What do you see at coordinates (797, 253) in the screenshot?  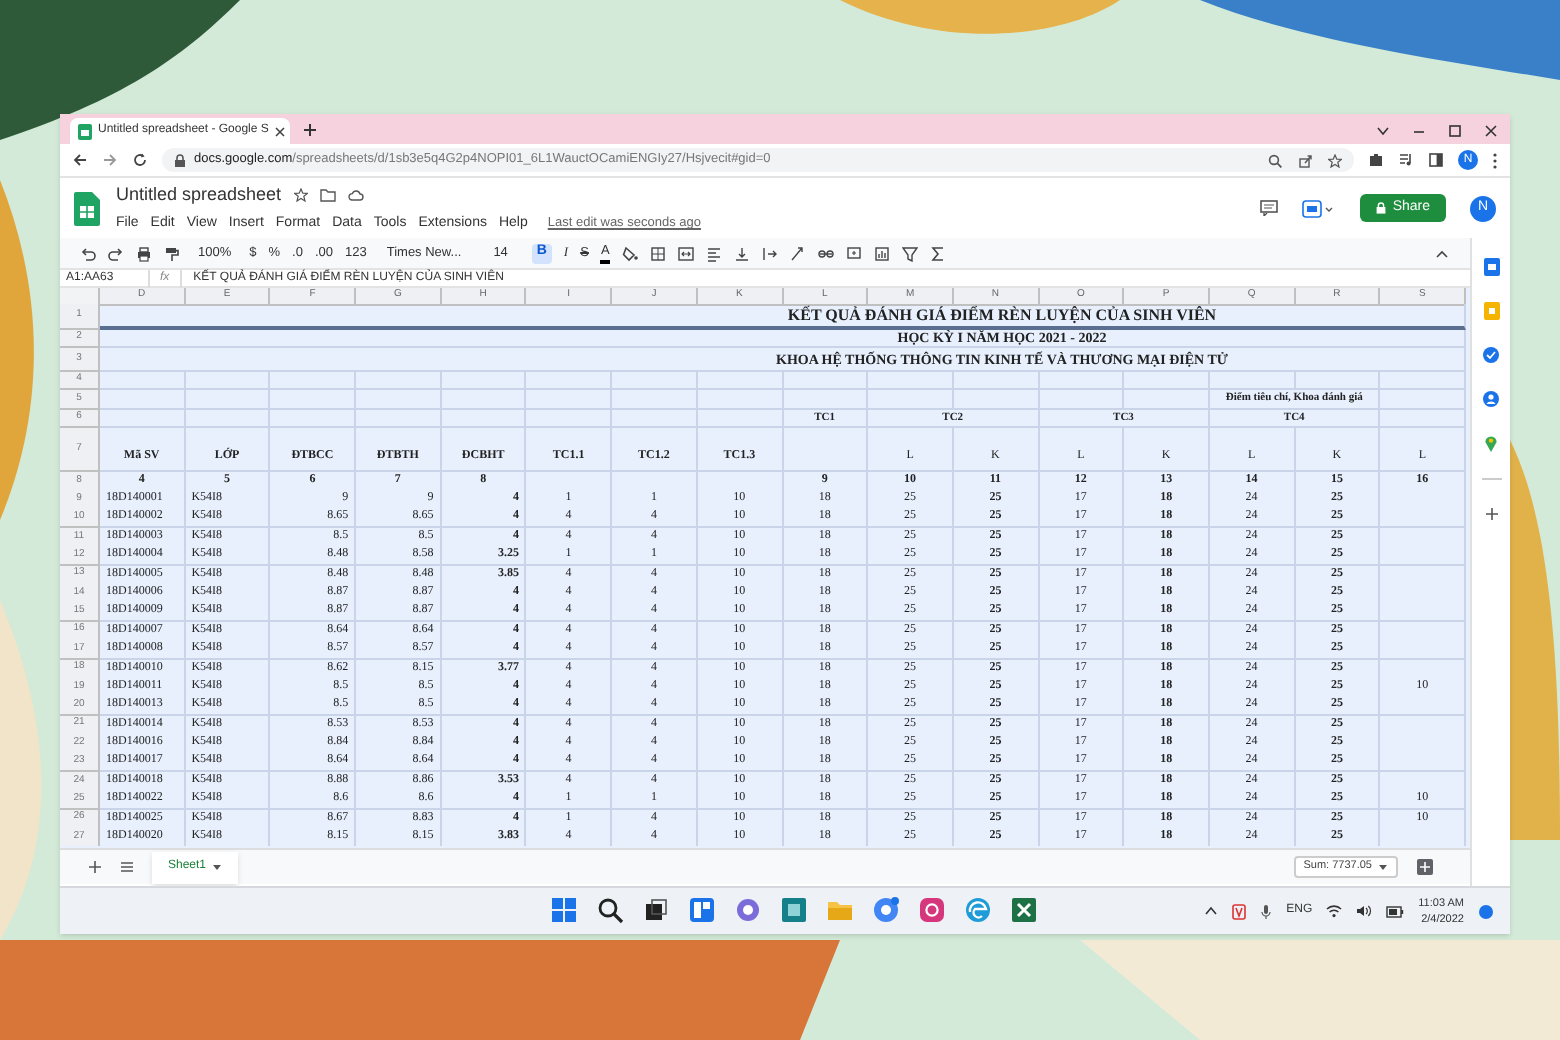 I see `text-rotate-icon` at bounding box center [797, 253].